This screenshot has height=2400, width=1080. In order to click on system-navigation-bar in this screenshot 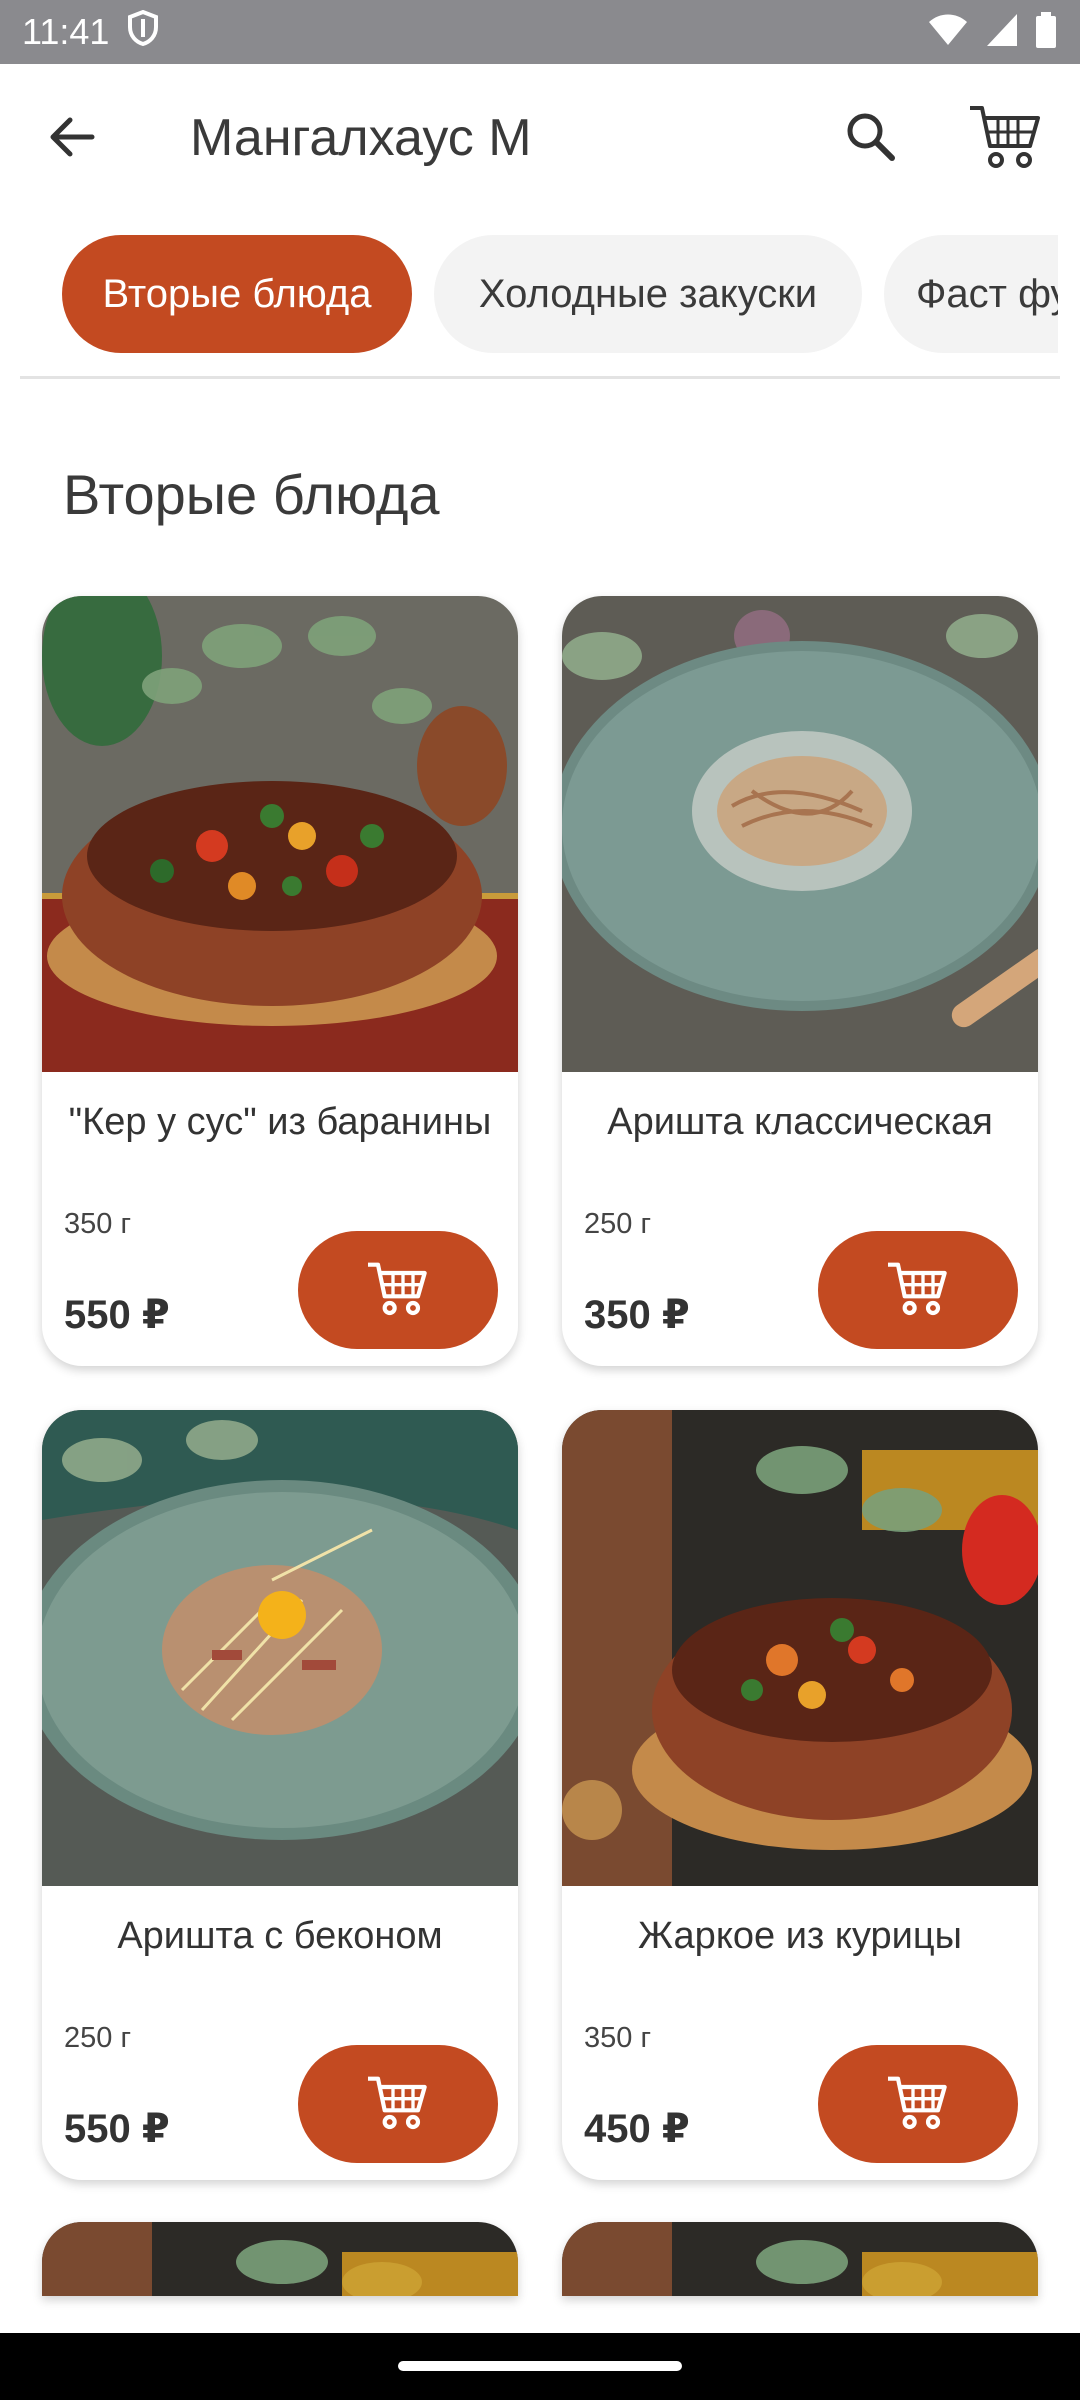, I will do `click(540, 2366)`.